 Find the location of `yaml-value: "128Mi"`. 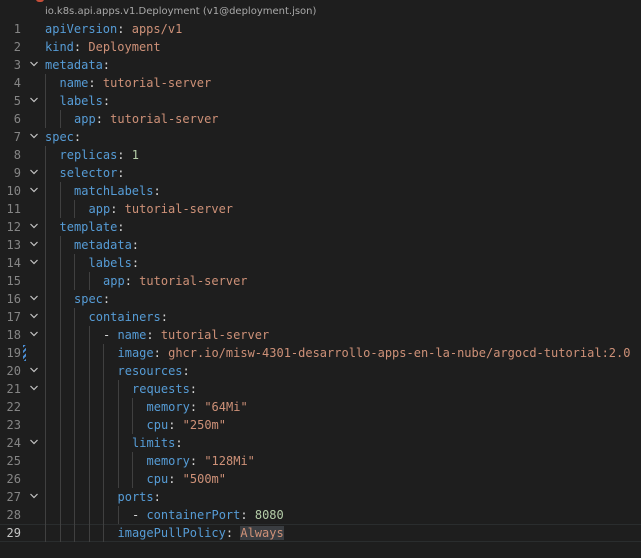

yaml-value: "128Mi" is located at coordinates (229, 461).